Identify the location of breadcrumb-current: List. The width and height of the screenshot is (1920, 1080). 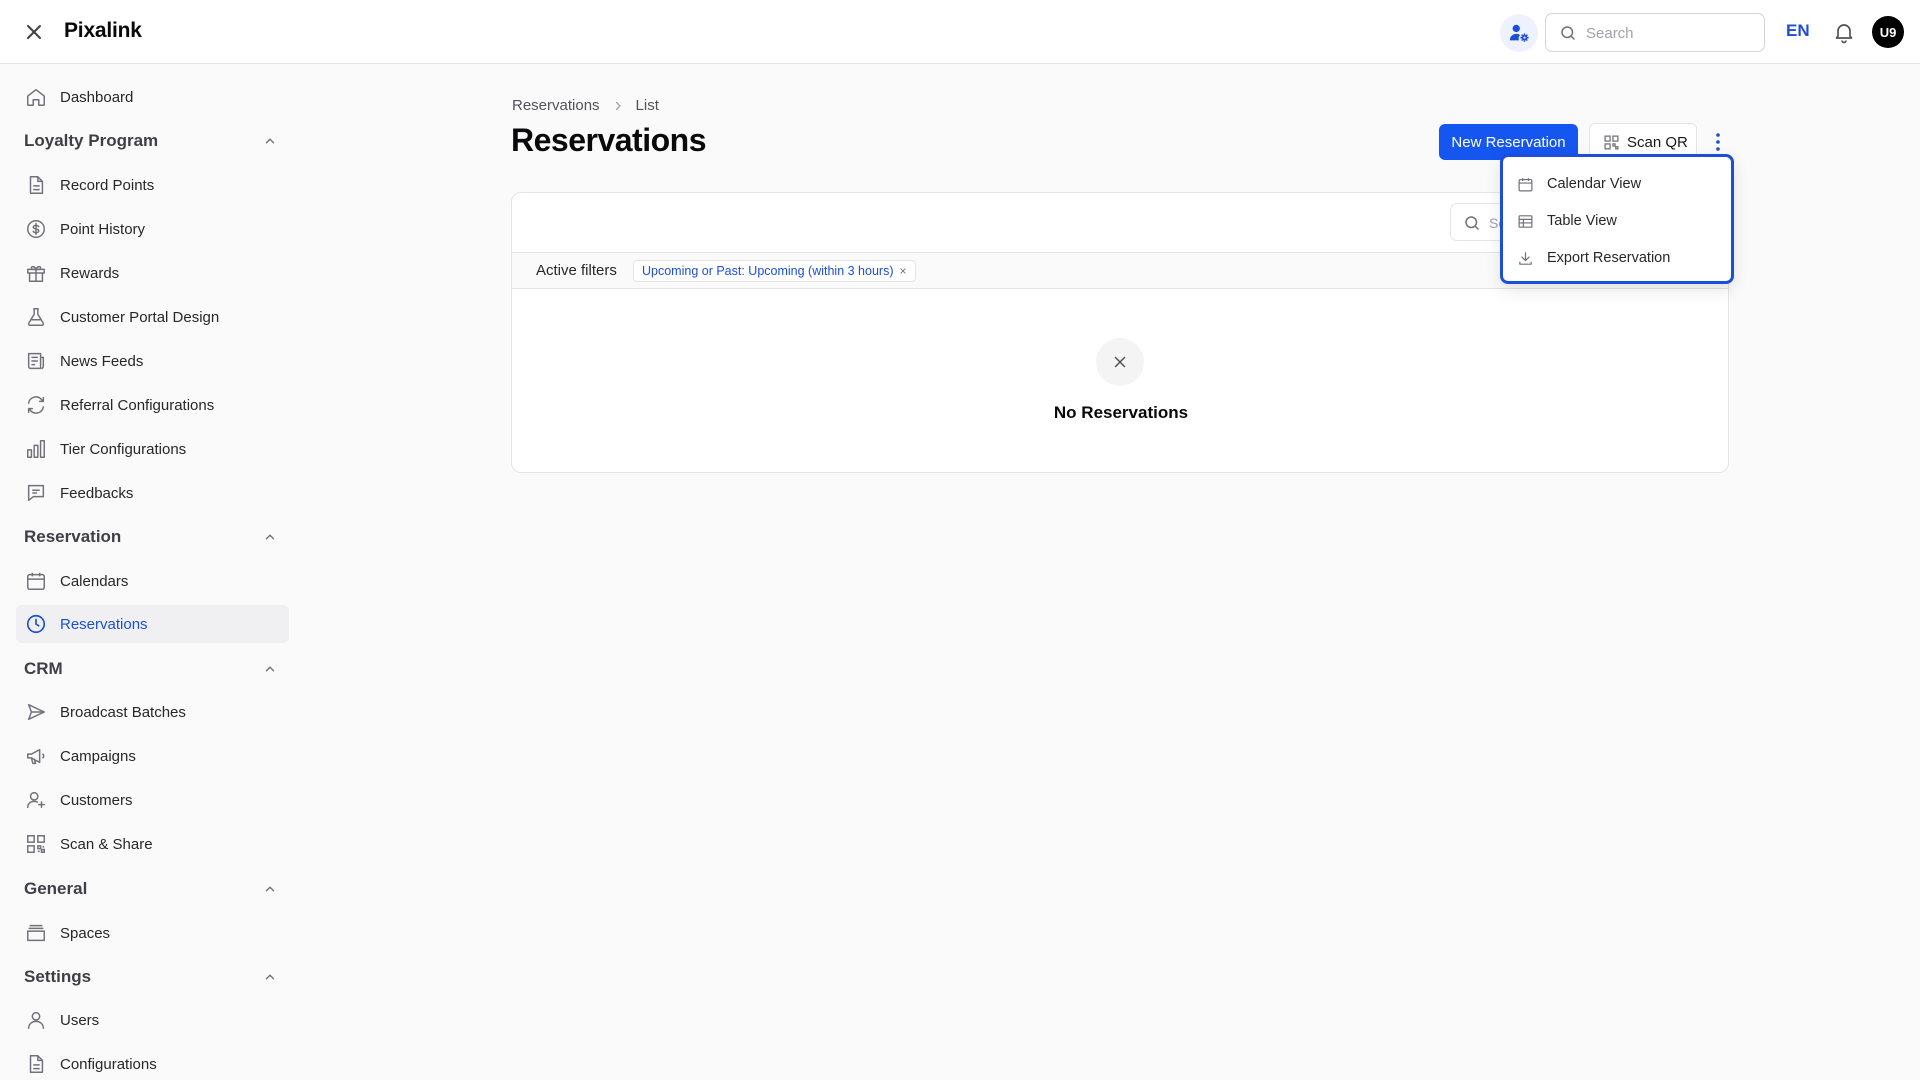
(647, 105).